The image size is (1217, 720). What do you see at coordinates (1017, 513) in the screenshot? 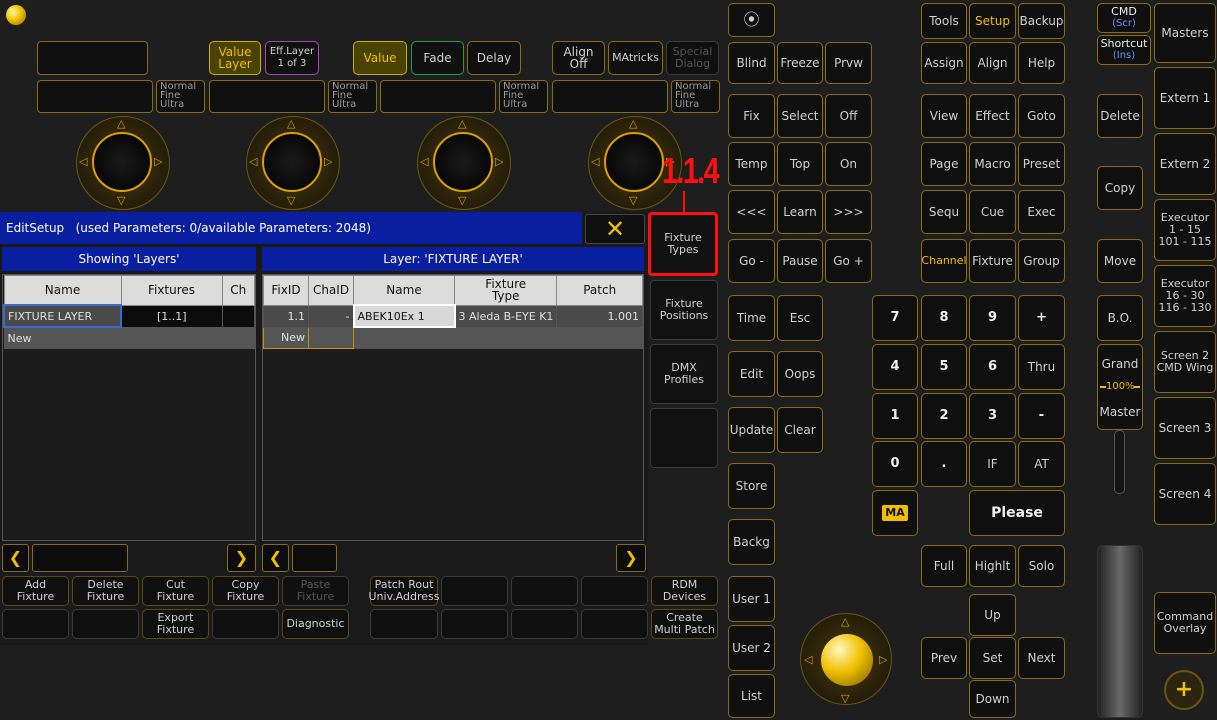
I see `please-button: Please` at bounding box center [1017, 513].